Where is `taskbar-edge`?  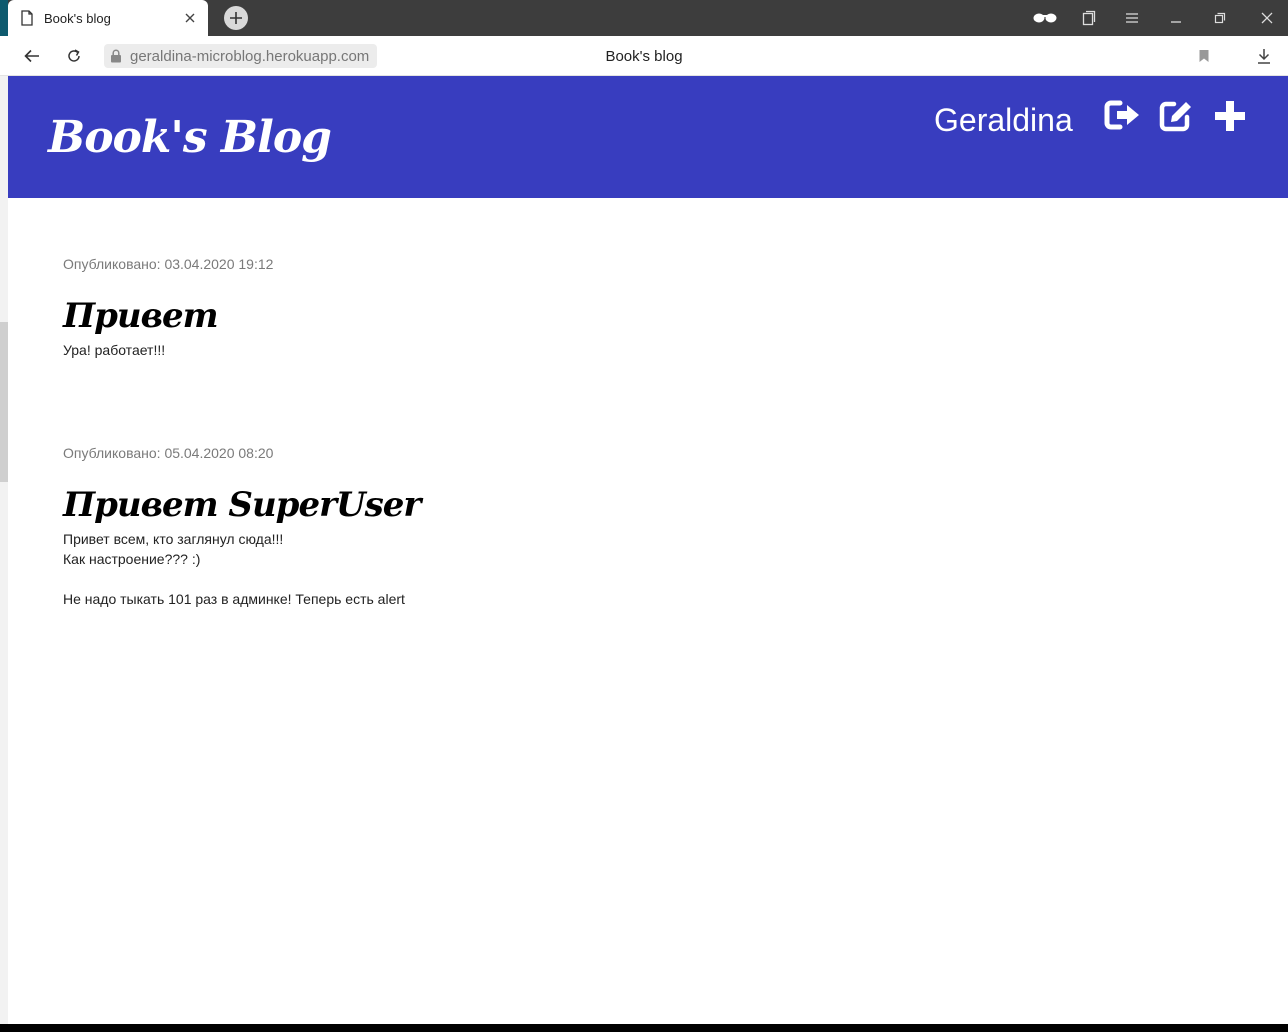 taskbar-edge is located at coordinates (644, 1028).